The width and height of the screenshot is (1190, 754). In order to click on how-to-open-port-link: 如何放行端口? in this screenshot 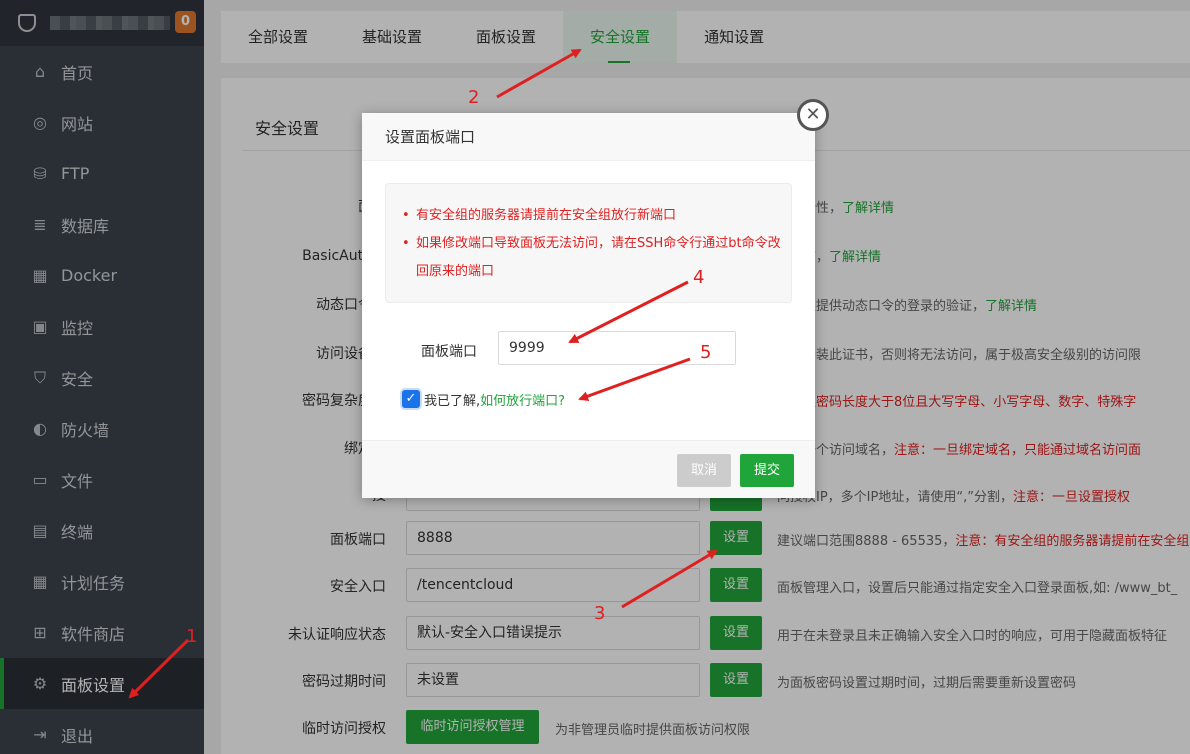, I will do `click(522, 401)`.